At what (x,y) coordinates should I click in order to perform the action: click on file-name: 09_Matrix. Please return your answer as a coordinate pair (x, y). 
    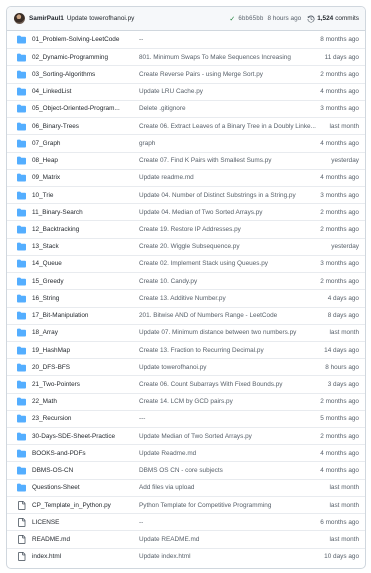
    Looking at the image, I should click on (85, 177).